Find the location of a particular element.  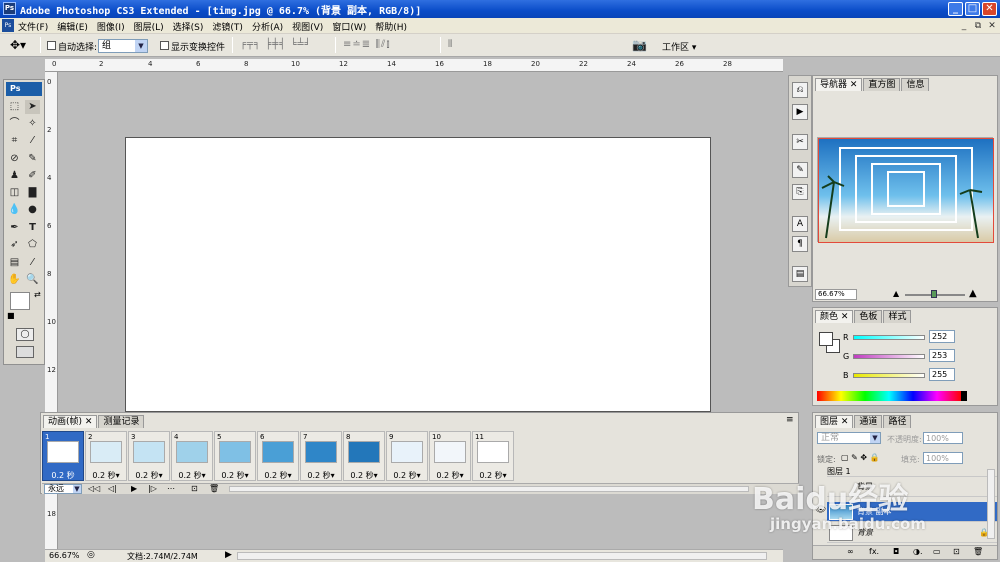

doc-restore-button: ⧉ is located at coordinates (978, 26).